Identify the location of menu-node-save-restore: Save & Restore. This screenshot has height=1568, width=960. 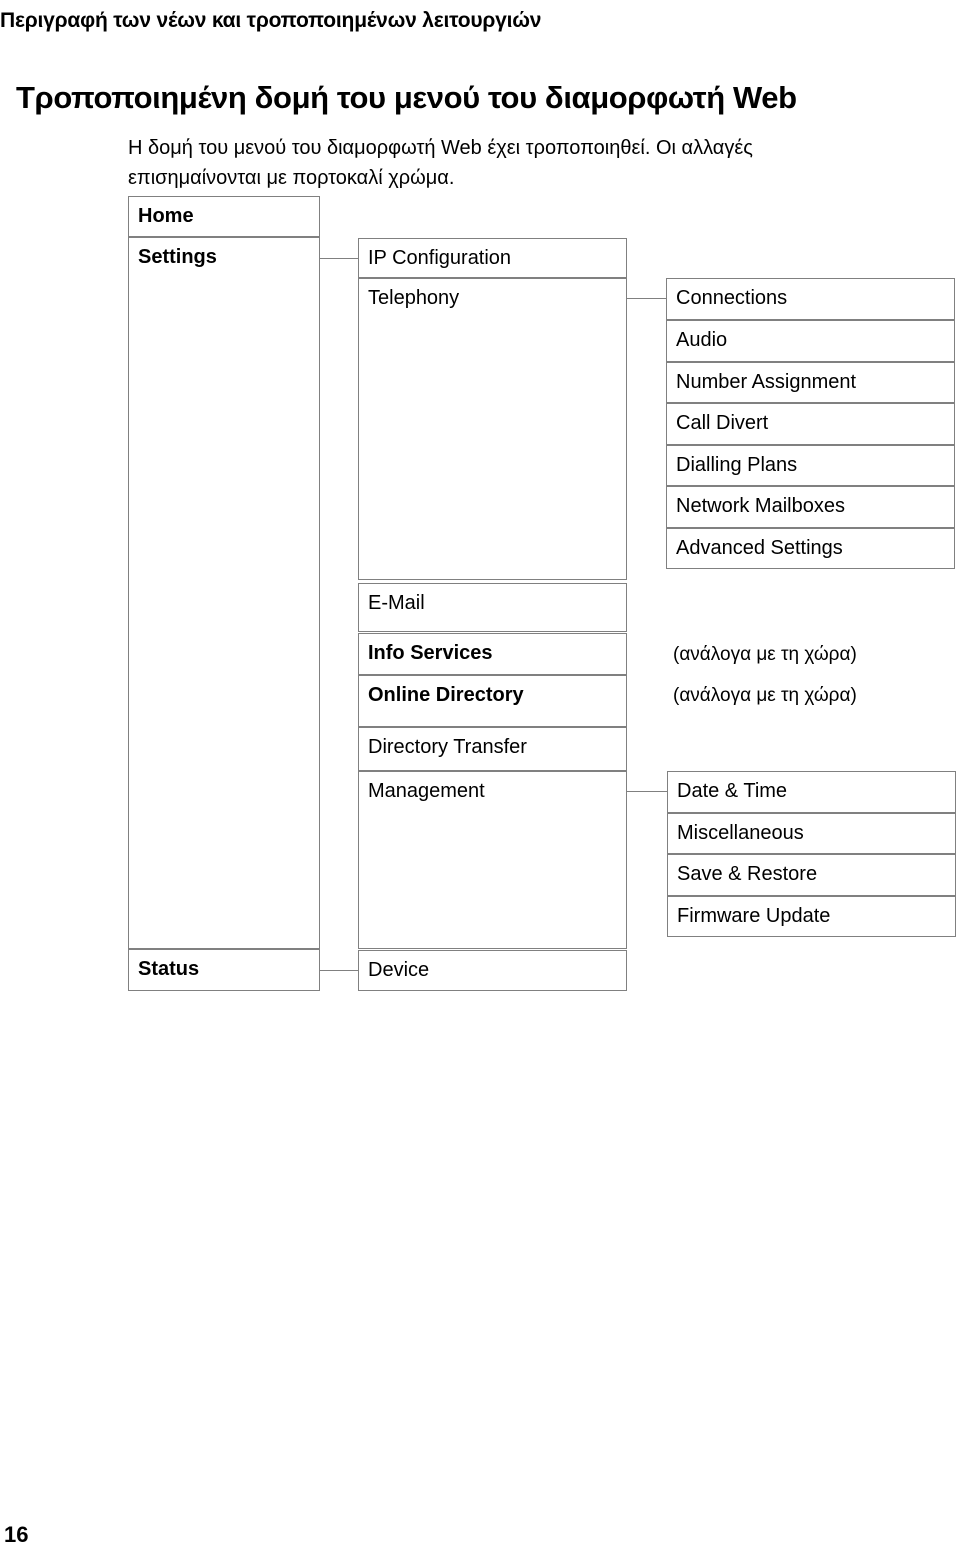
(811, 875).